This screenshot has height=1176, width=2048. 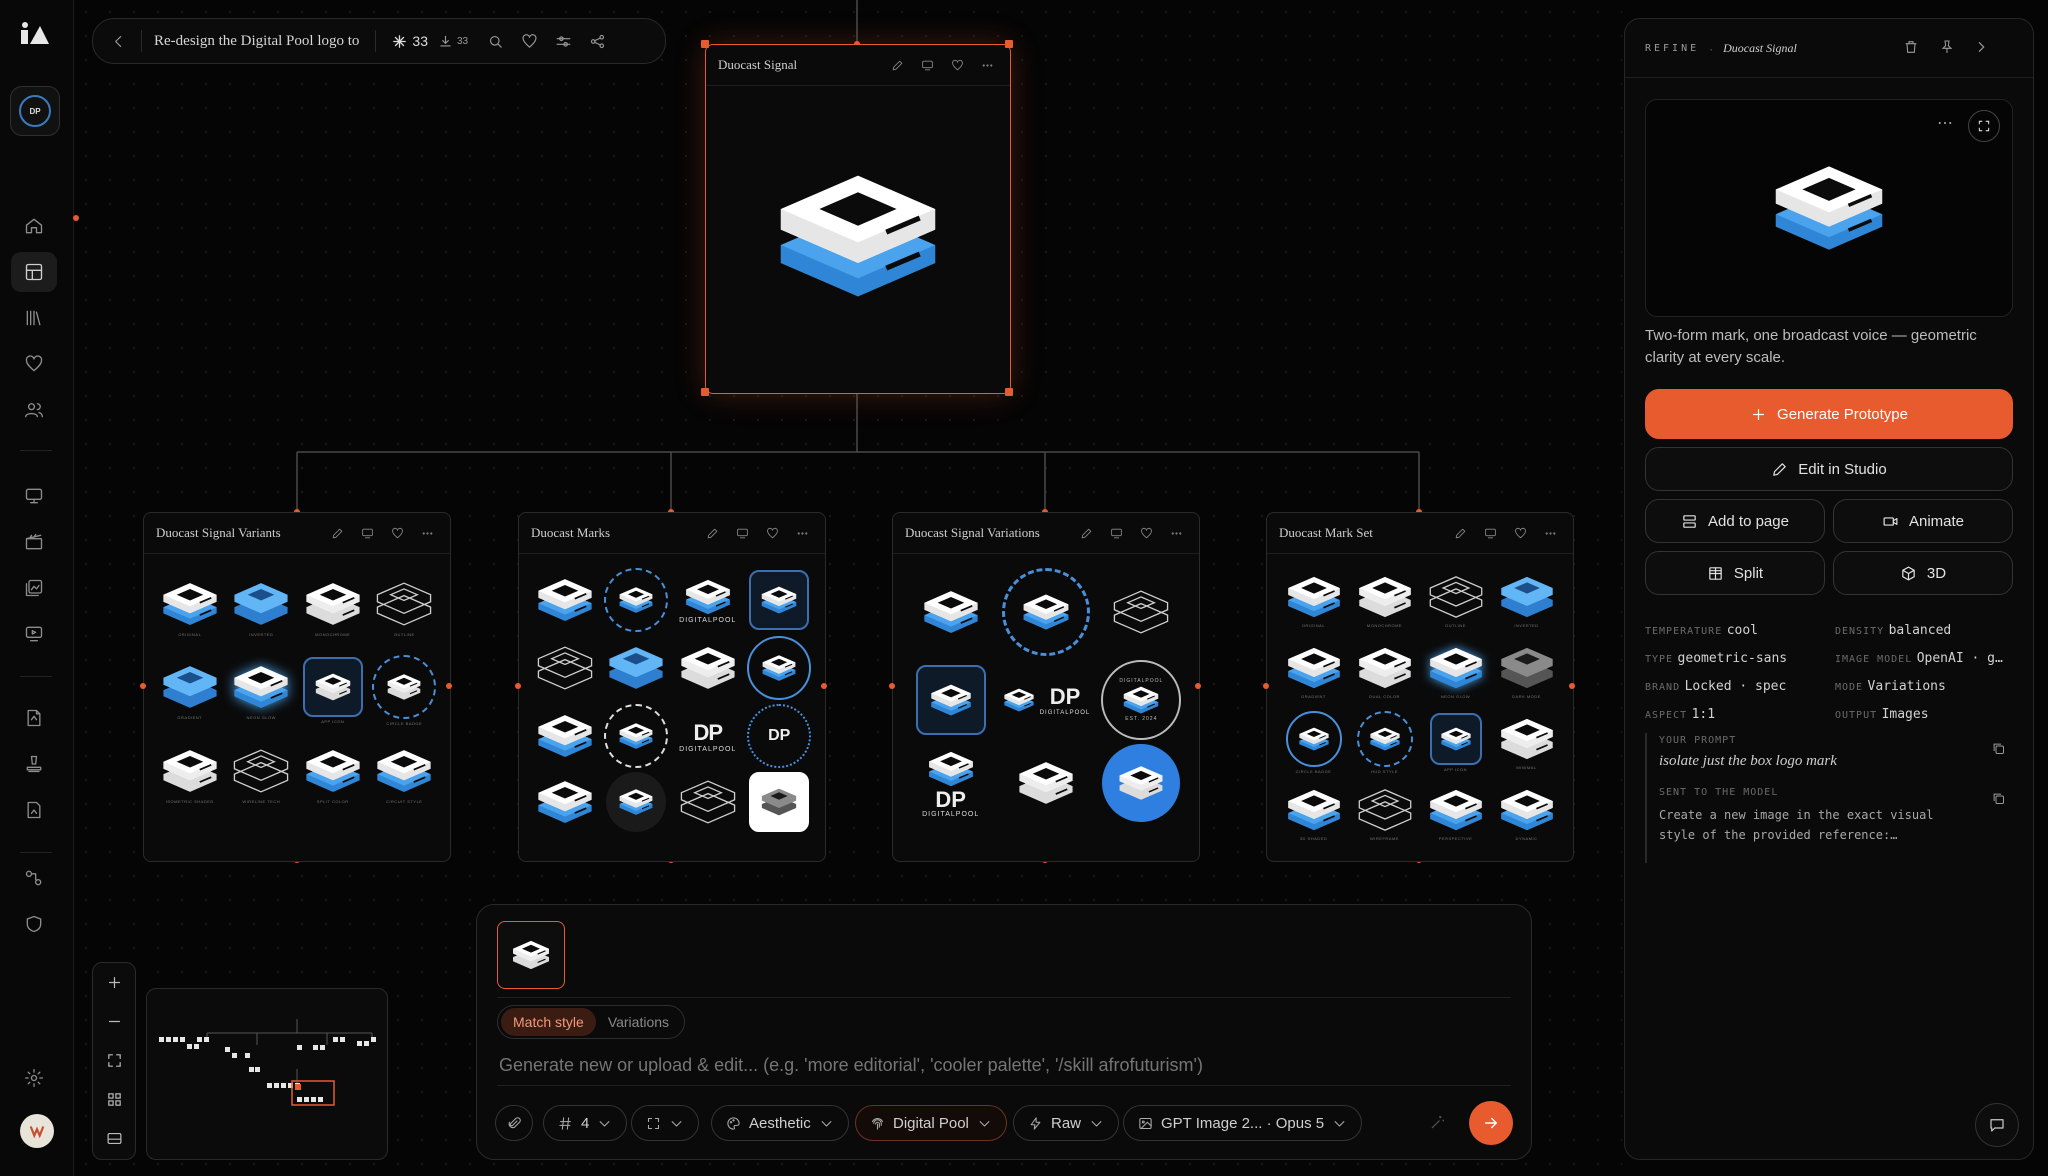 I want to click on variant-tile: HUD STYLE, so click(x=1384, y=742).